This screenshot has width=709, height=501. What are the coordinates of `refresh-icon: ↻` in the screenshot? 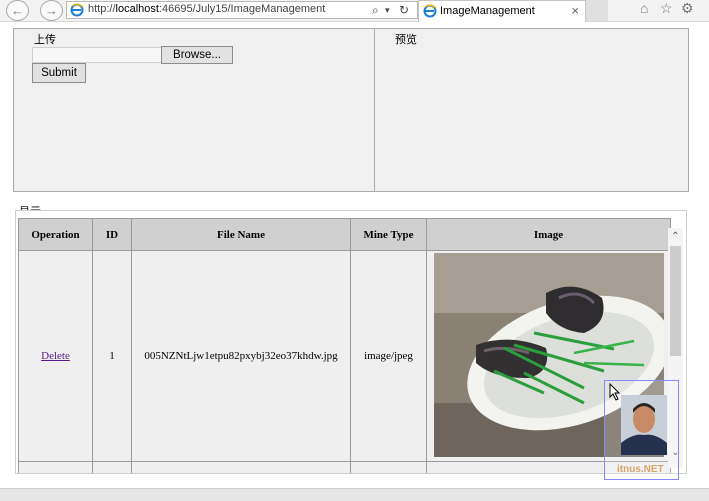 It's located at (404, 10).